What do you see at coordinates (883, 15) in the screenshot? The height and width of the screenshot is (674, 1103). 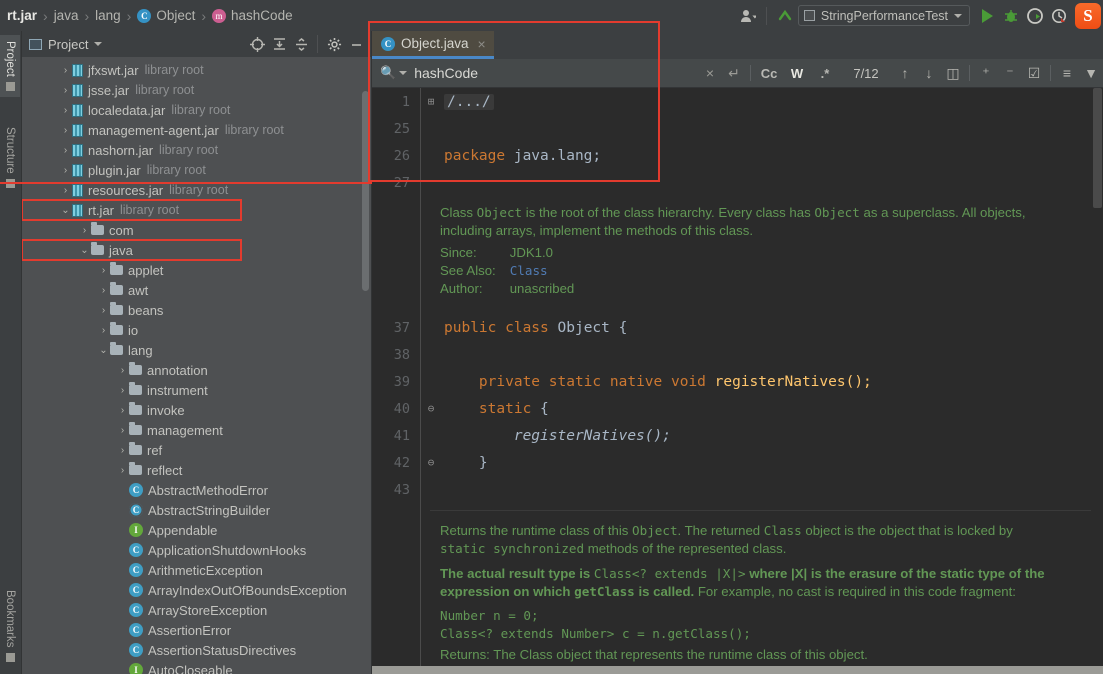 I see `run-configuration-selector: StringPerformanceTest` at bounding box center [883, 15].